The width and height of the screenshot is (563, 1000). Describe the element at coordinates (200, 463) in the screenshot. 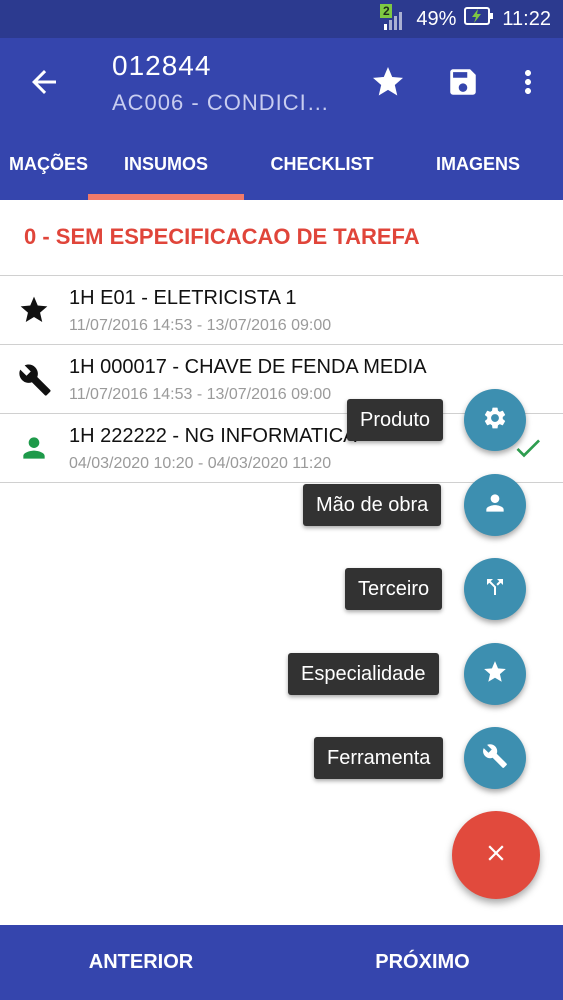

I see `item-dates: 04/03/2020 10:20 - 04/03/2020 11:20` at that location.